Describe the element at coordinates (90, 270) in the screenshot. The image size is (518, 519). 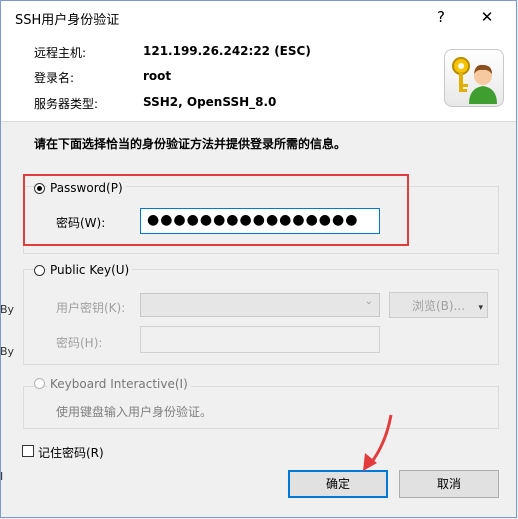
I see `public-key-option-label: Public Key(U)` at that location.